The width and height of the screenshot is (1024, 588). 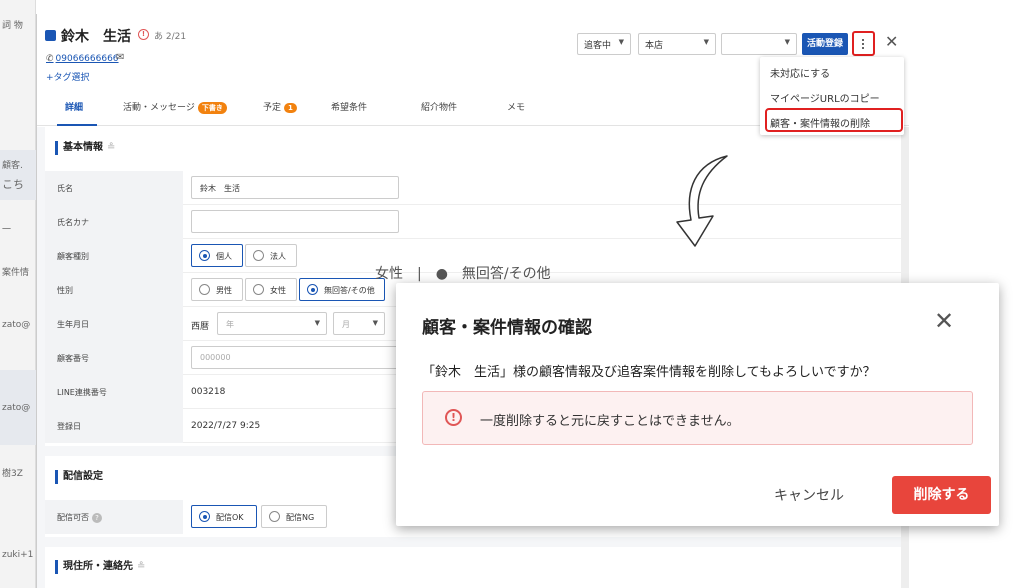 What do you see at coordinates (224, 516) in the screenshot?
I see `delivery-radio-ok: 配信OK` at bounding box center [224, 516].